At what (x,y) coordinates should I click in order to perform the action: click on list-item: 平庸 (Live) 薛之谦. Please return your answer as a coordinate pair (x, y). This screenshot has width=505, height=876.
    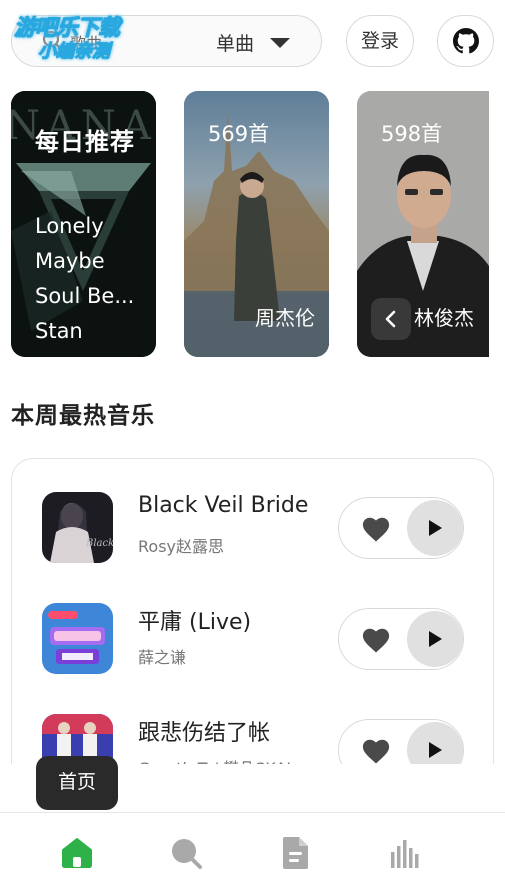
    Looking at the image, I should click on (252, 627).